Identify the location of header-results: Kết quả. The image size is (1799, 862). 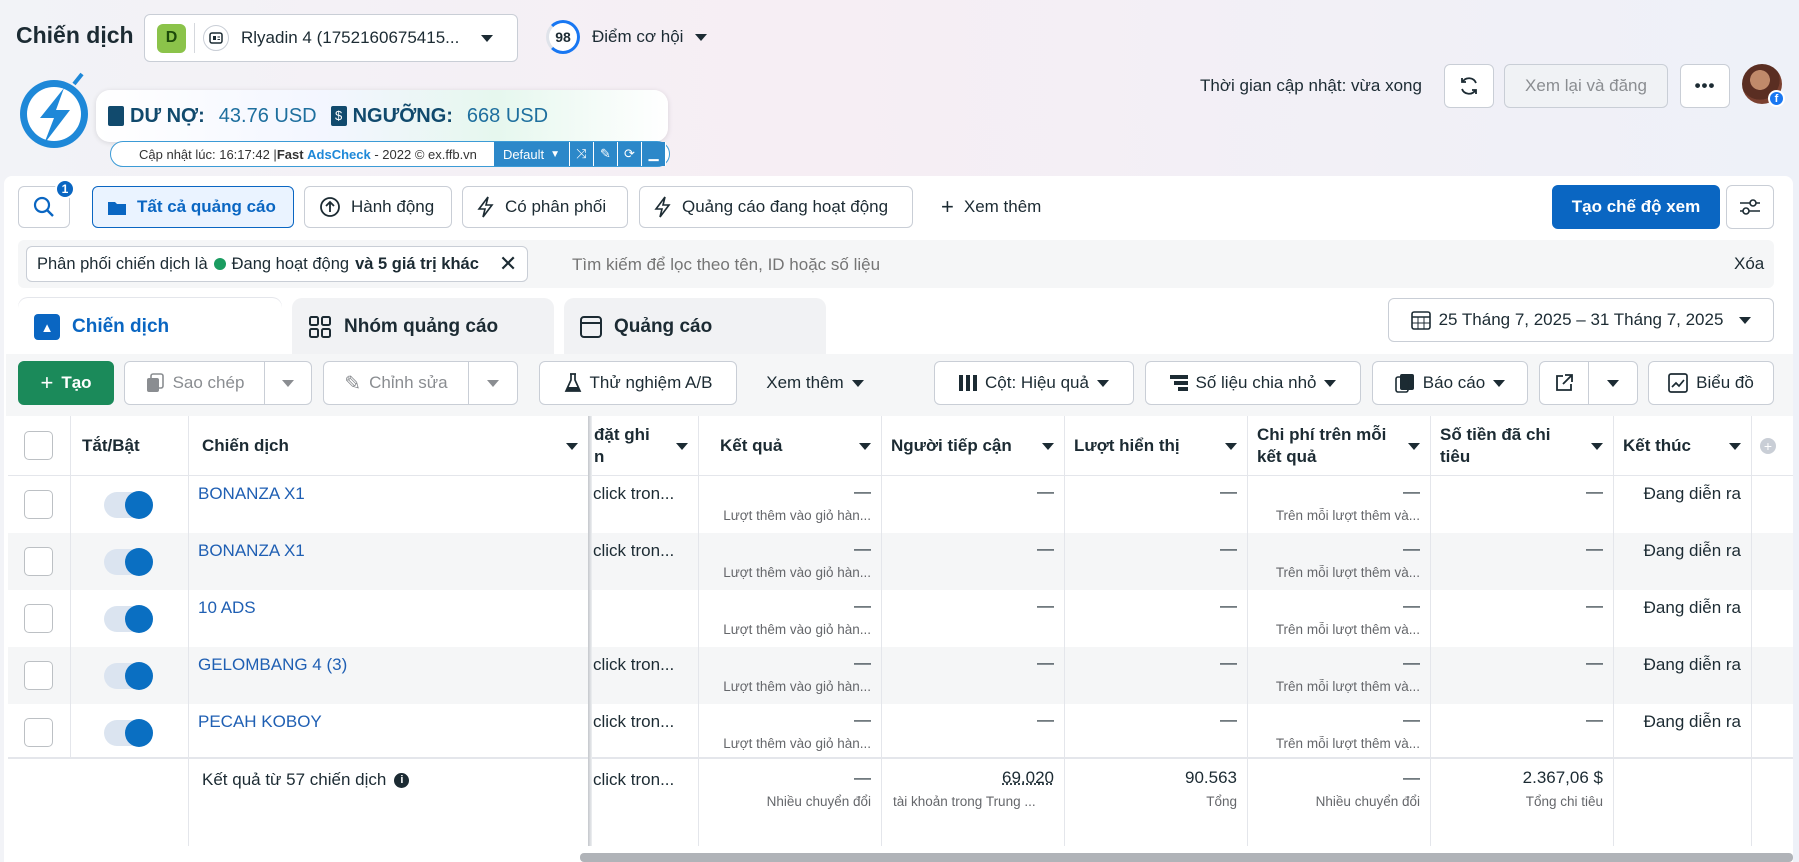
(789, 446).